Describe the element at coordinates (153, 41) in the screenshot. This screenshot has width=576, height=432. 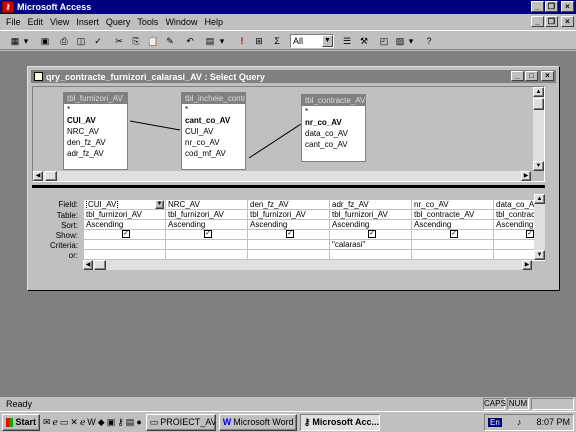
I see `paste-icon: 📋` at that location.